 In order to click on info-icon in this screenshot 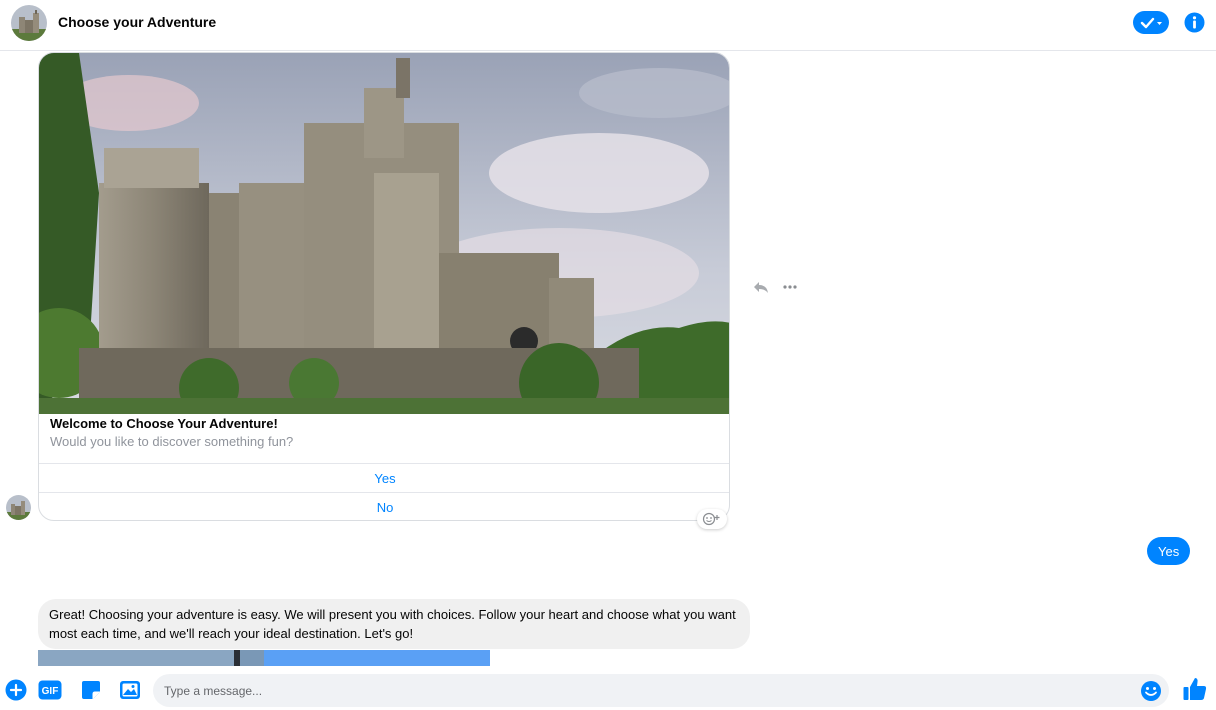, I will do `click(1194, 22)`.